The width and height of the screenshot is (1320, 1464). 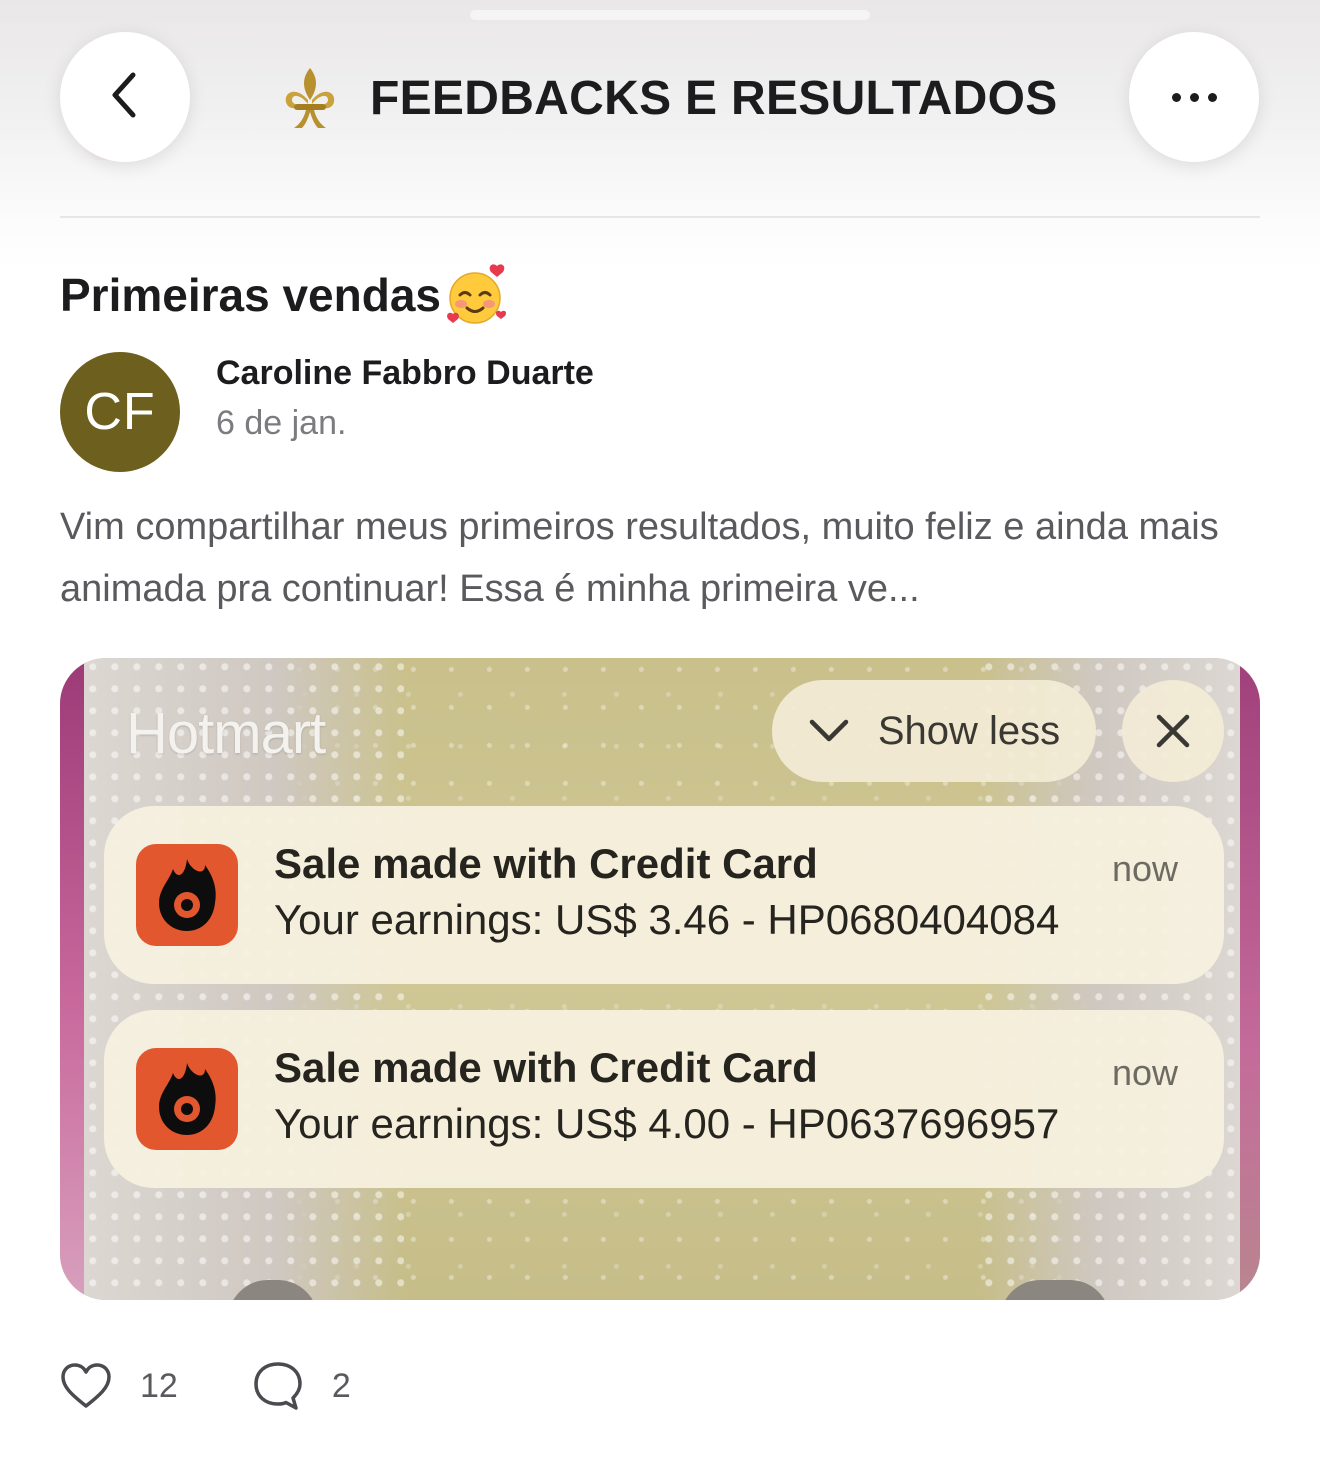 I want to click on show-less-pill: Show less, so click(x=934, y=731).